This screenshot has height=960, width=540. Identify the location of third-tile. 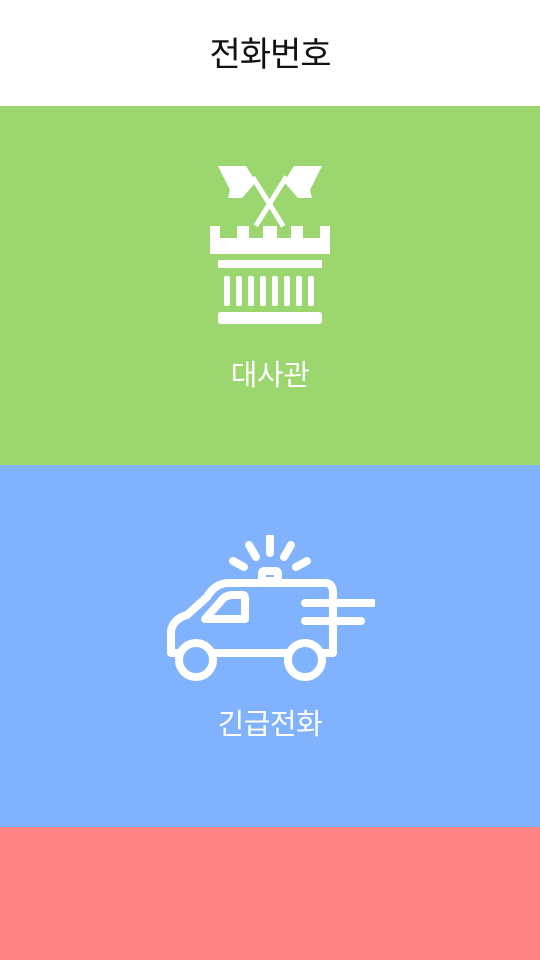
(270, 893).